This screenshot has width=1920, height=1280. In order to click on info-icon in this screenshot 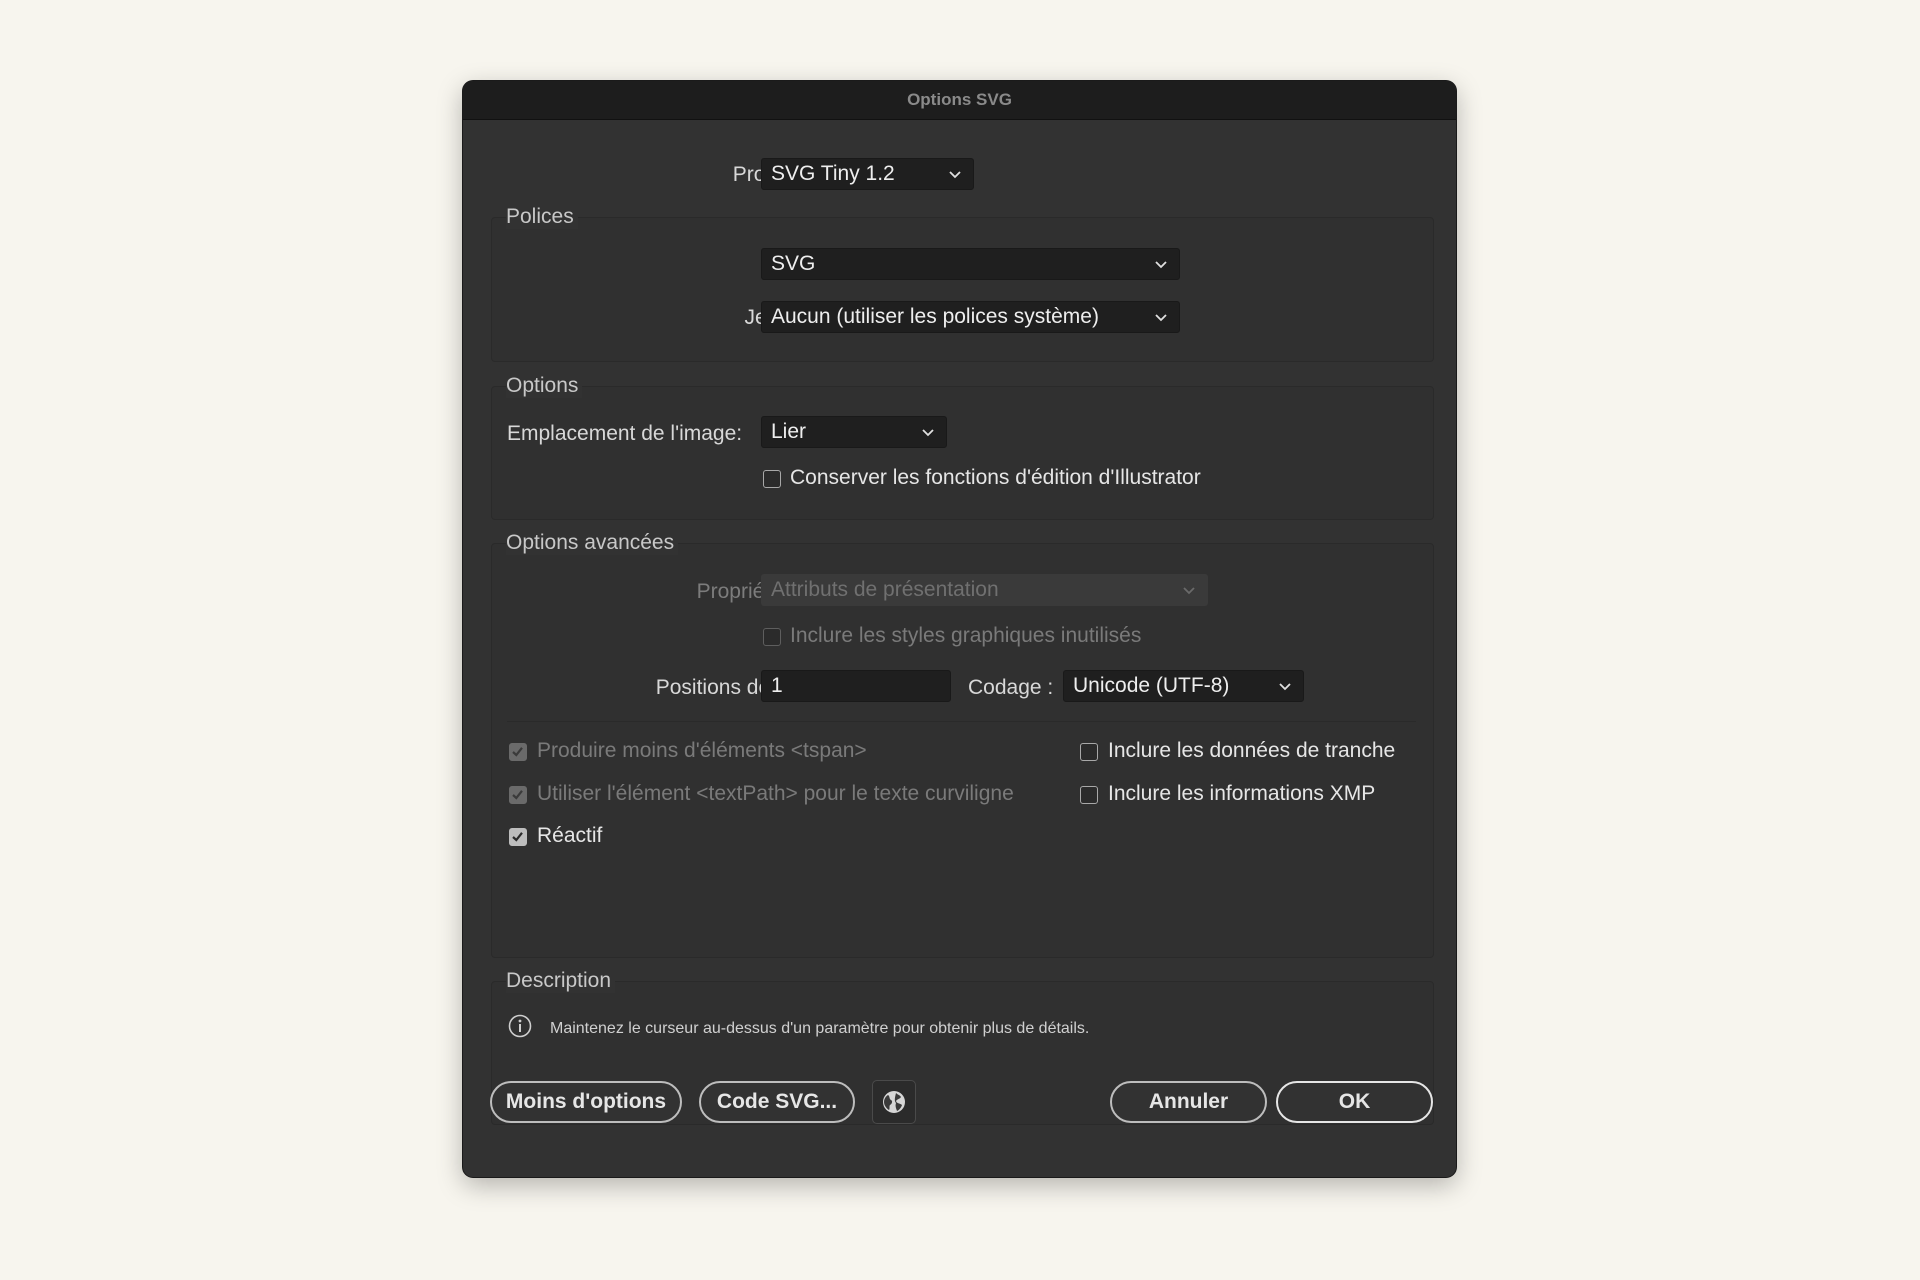, I will do `click(520, 1026)`.